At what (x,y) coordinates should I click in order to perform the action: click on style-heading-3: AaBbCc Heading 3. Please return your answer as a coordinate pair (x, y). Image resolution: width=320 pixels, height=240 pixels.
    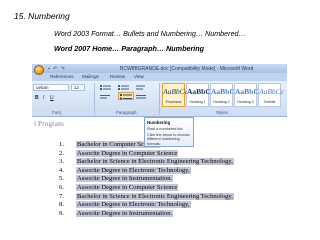
    Looking at the image, I should click on (248, 95).